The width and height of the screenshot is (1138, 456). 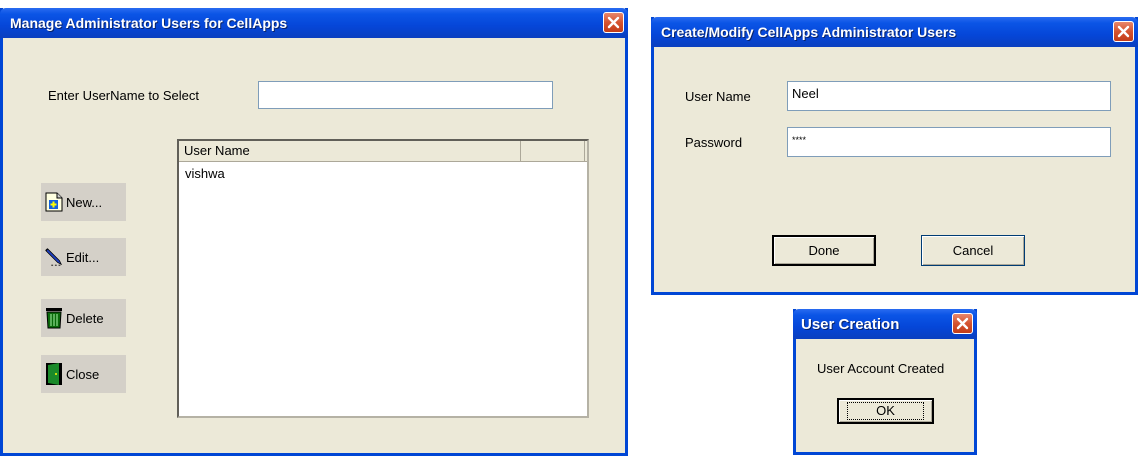 I want to click on cancel-button: Cancel, so click(x=973, y=250).